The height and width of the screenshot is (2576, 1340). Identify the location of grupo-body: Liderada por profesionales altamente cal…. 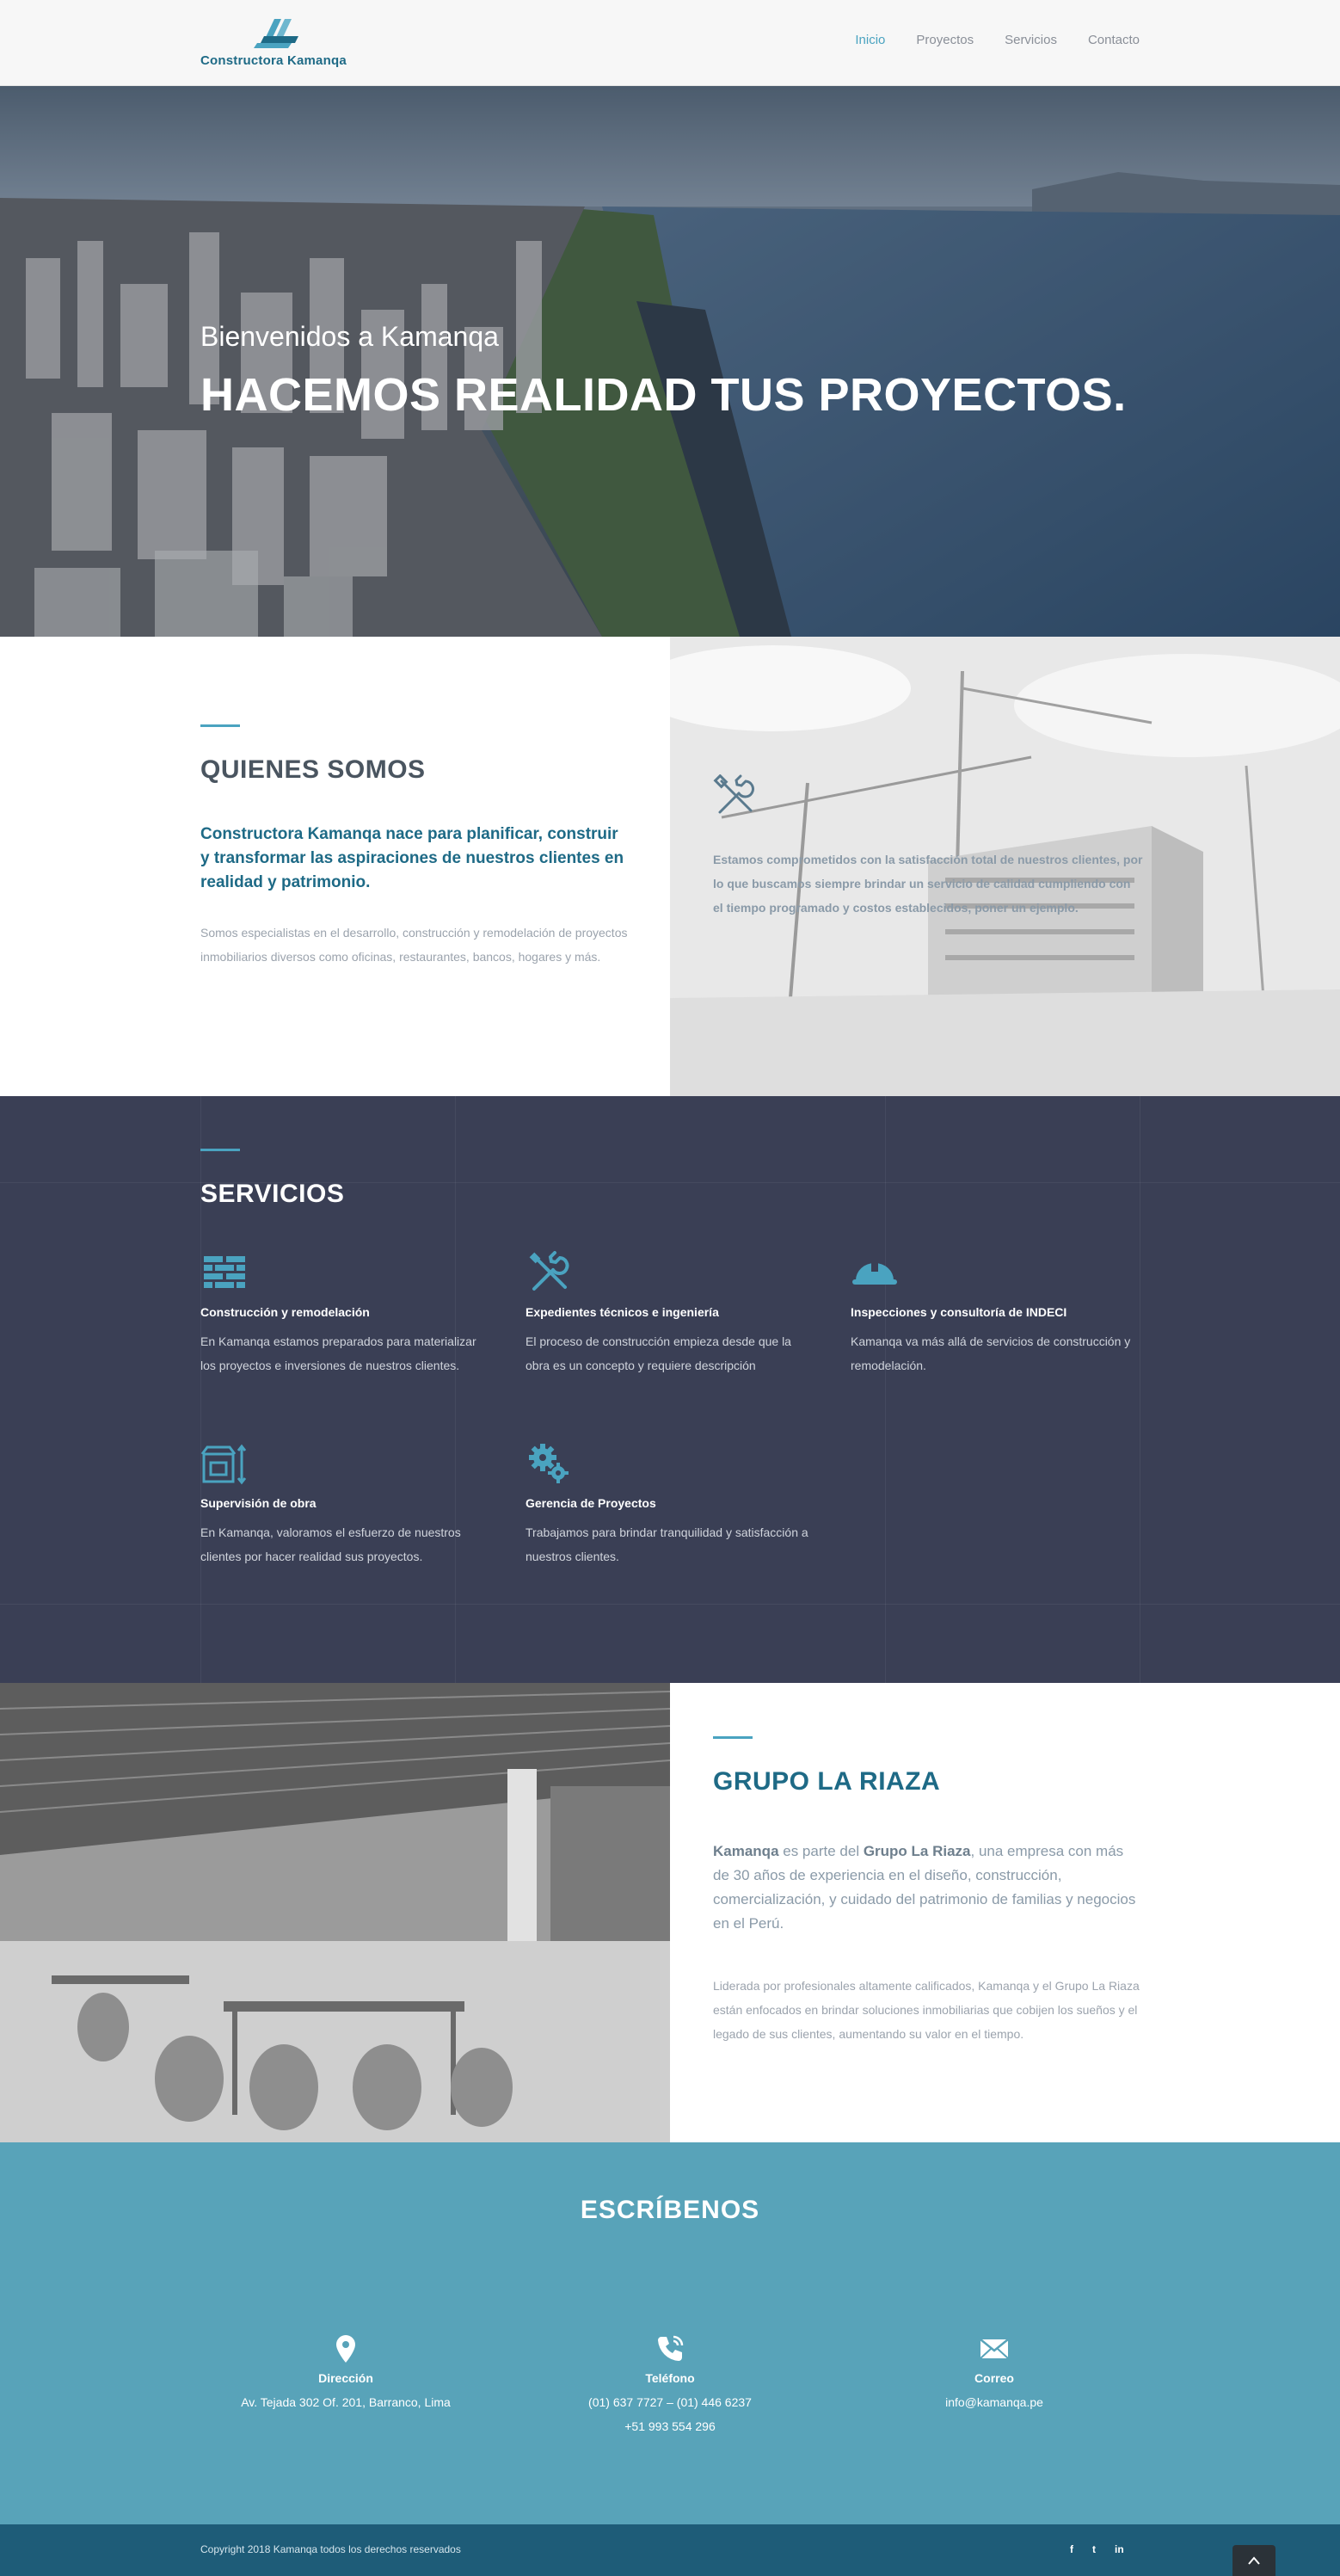
(926, 2010).